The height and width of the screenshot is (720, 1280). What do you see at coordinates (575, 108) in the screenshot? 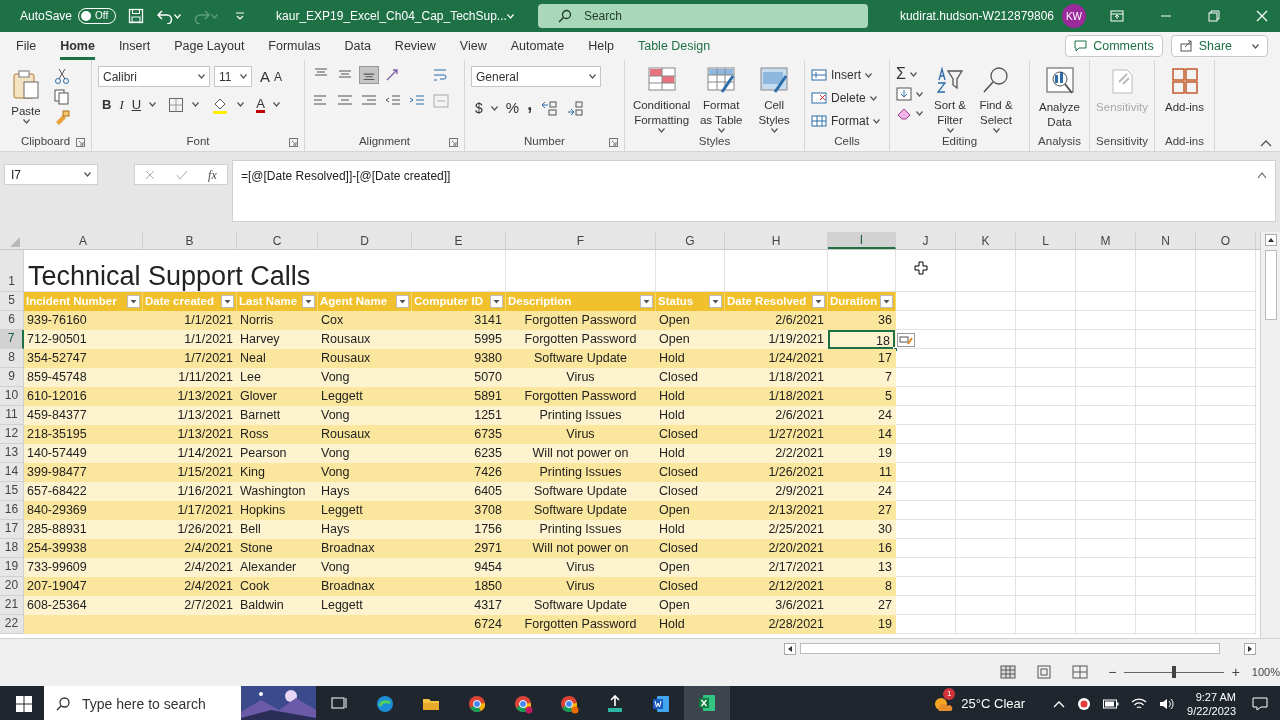
I see `decrease-decimal-icon` at bounding box center [575, 108].